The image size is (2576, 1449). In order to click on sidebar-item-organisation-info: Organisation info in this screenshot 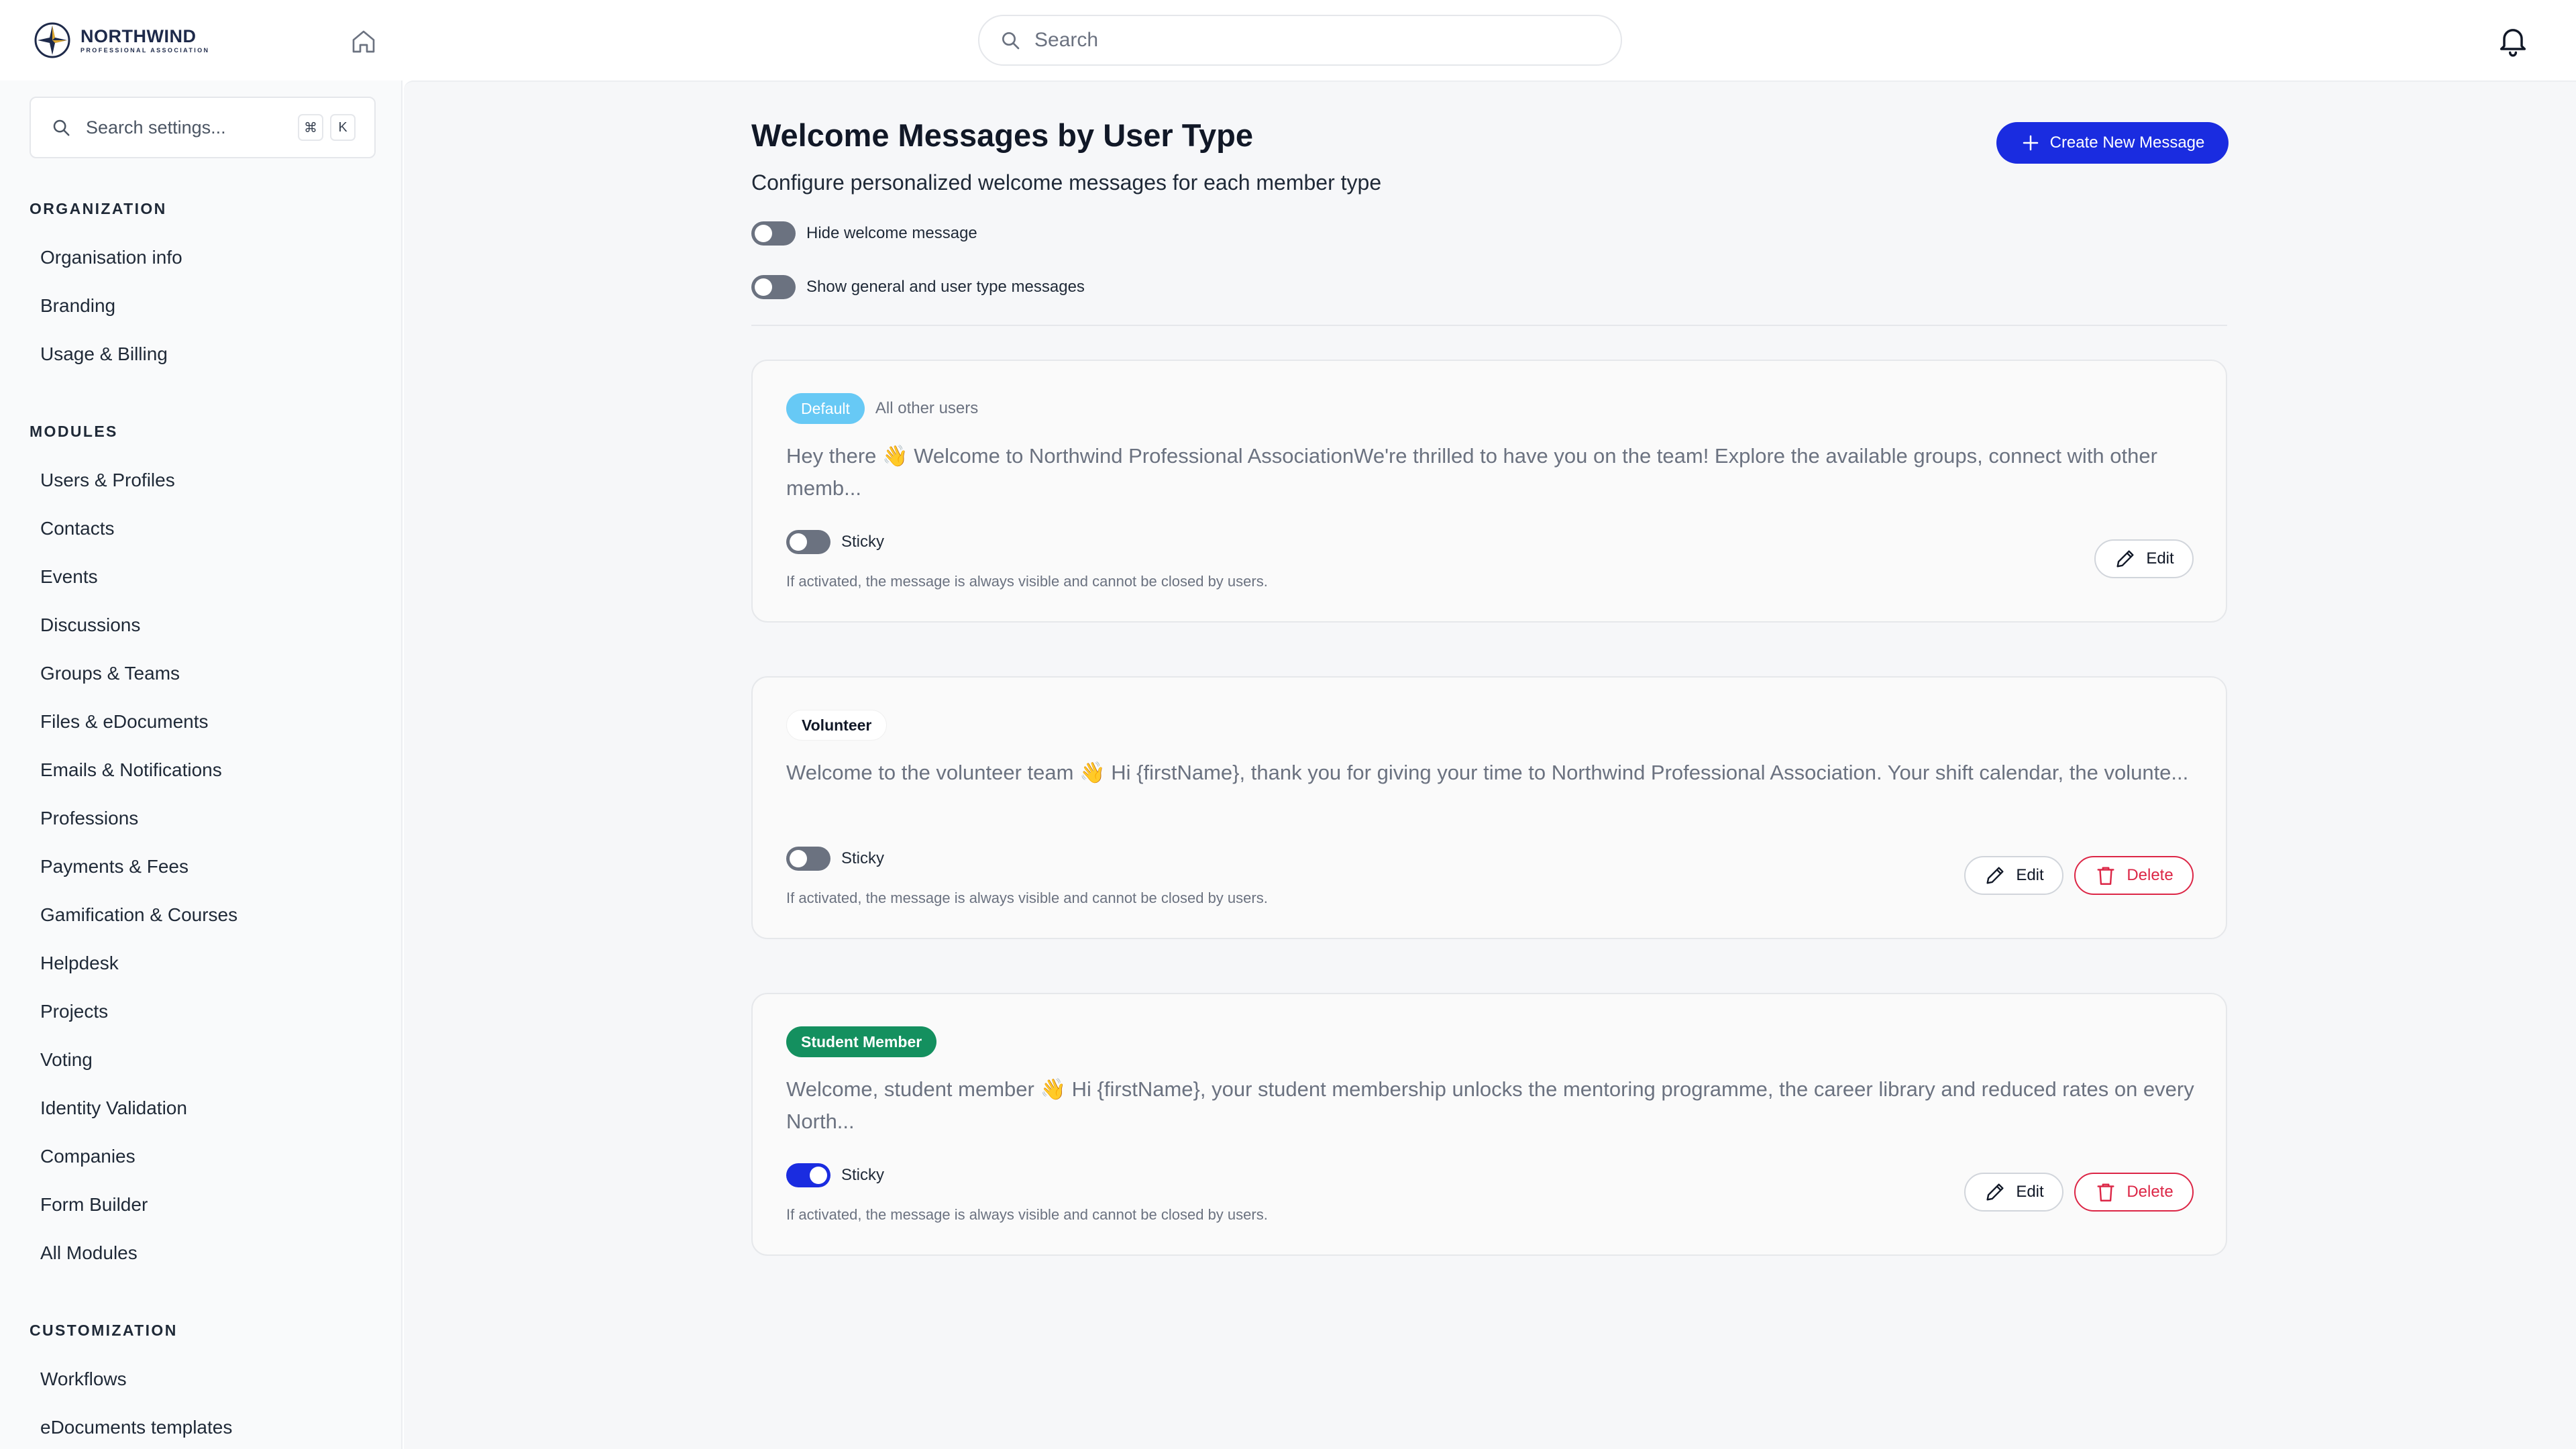, I will do `click(203, 257)`.